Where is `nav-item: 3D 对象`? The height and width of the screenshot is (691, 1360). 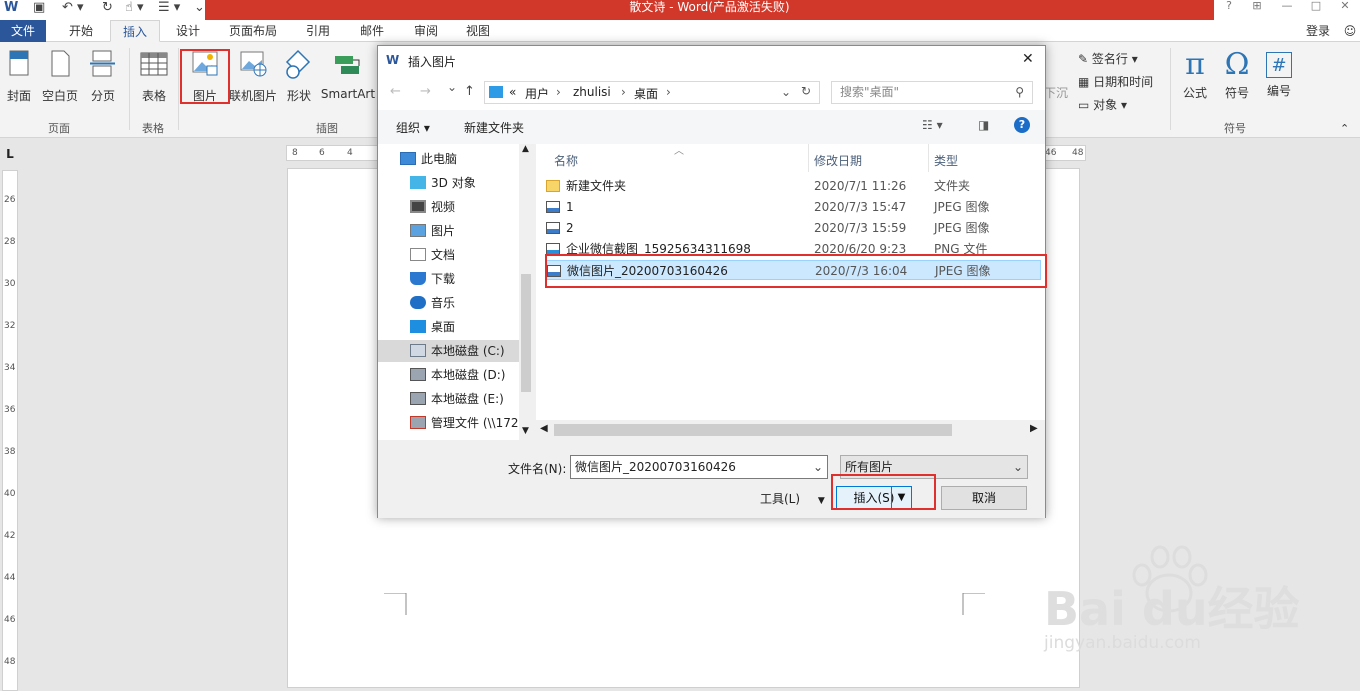
nav-item: 3D 对象 is located at coordinates (443, 183).